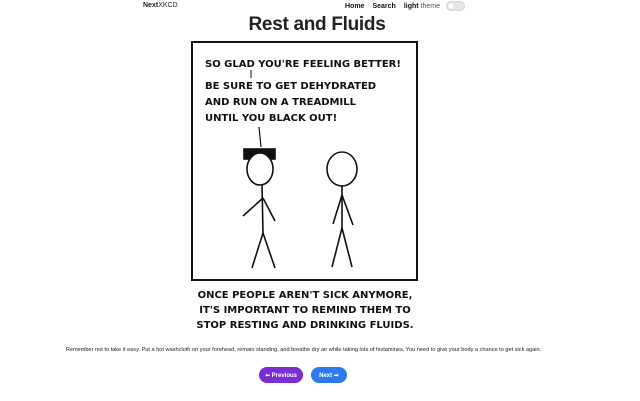  I want to click on theme-label: light theme, so click(422, 6).